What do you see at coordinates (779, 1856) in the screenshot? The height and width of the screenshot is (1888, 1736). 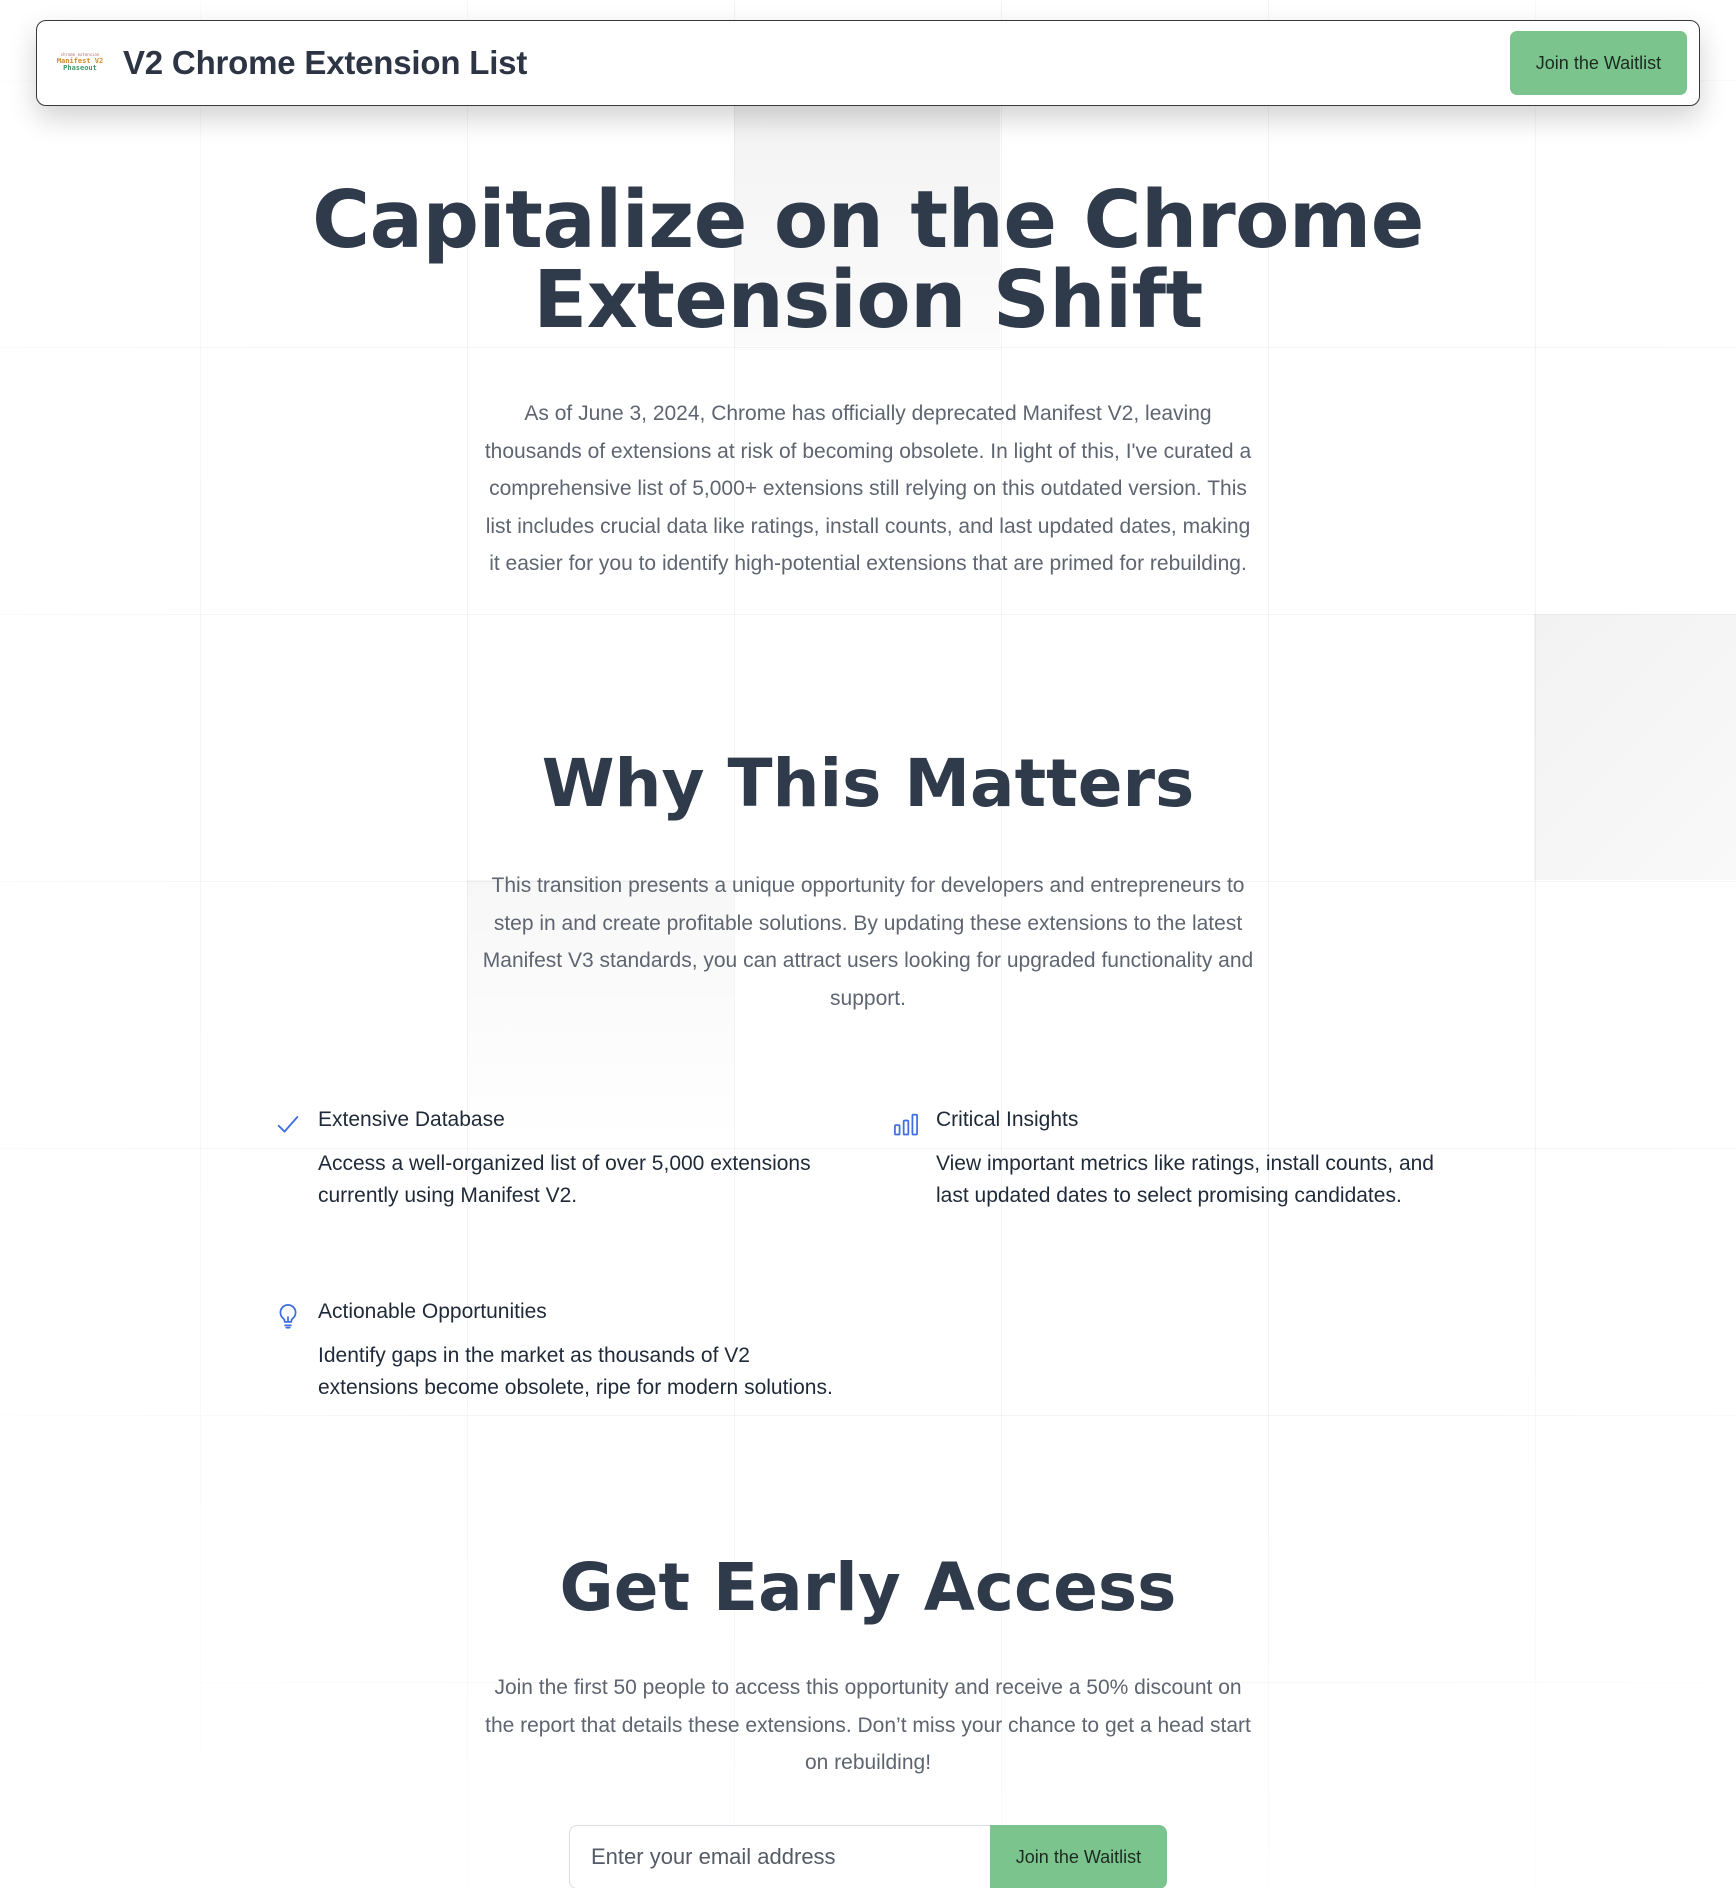 I see `email-input` at bounding box center [779, 1856].